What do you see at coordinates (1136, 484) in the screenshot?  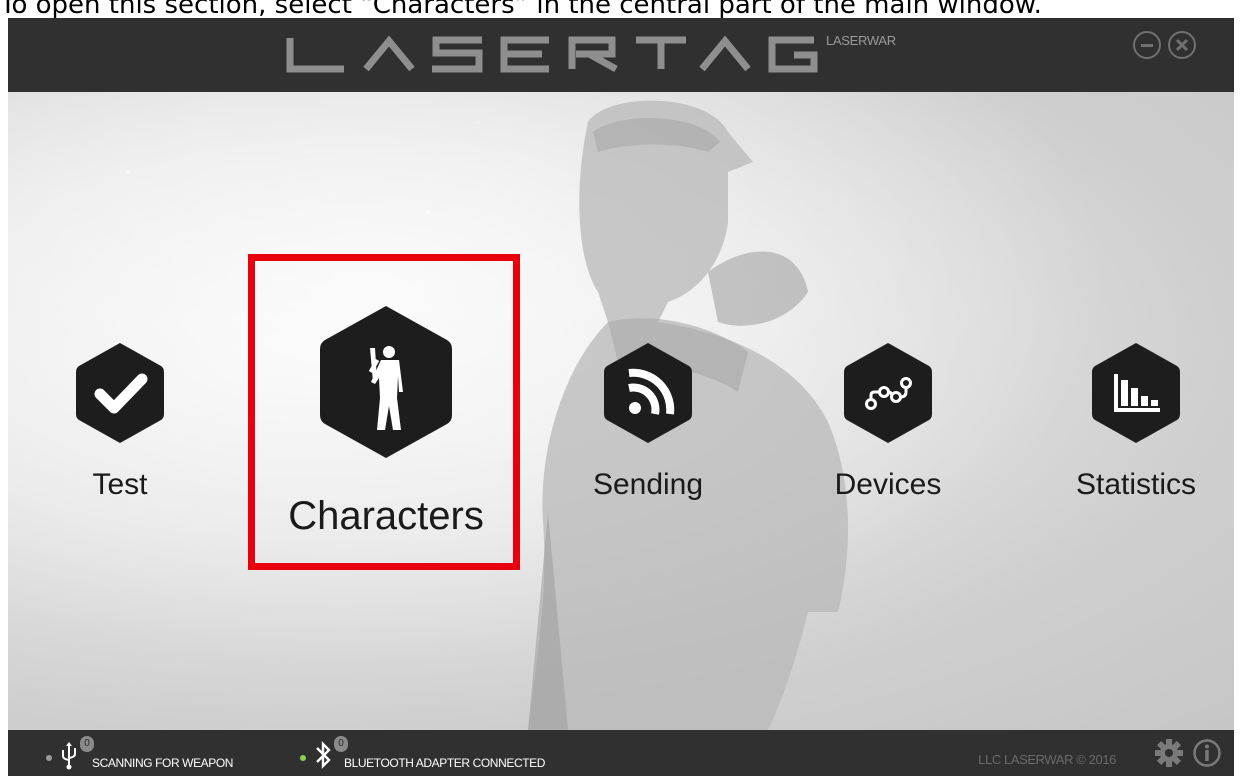 I see `tile-label-statistics: Statistics` at bounding box center [1136, 484].